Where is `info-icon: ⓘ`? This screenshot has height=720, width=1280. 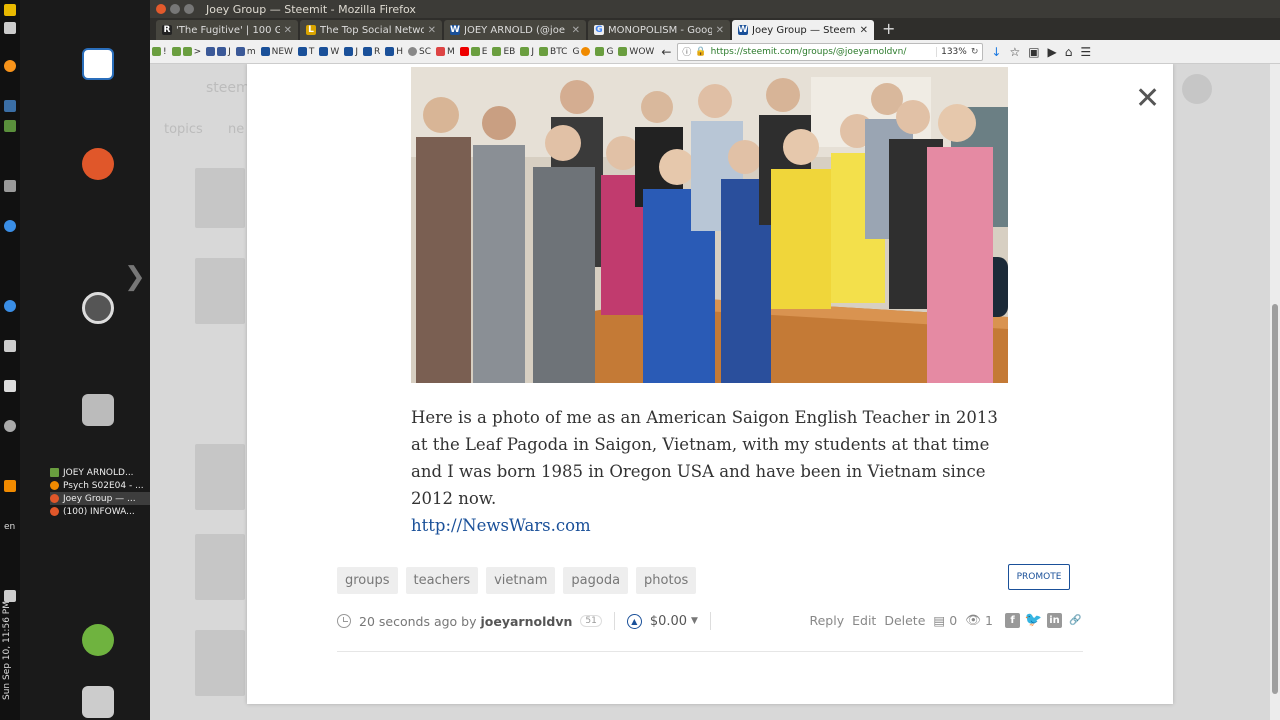
info-icon: ⓘ is located at coordinates (686, 51).